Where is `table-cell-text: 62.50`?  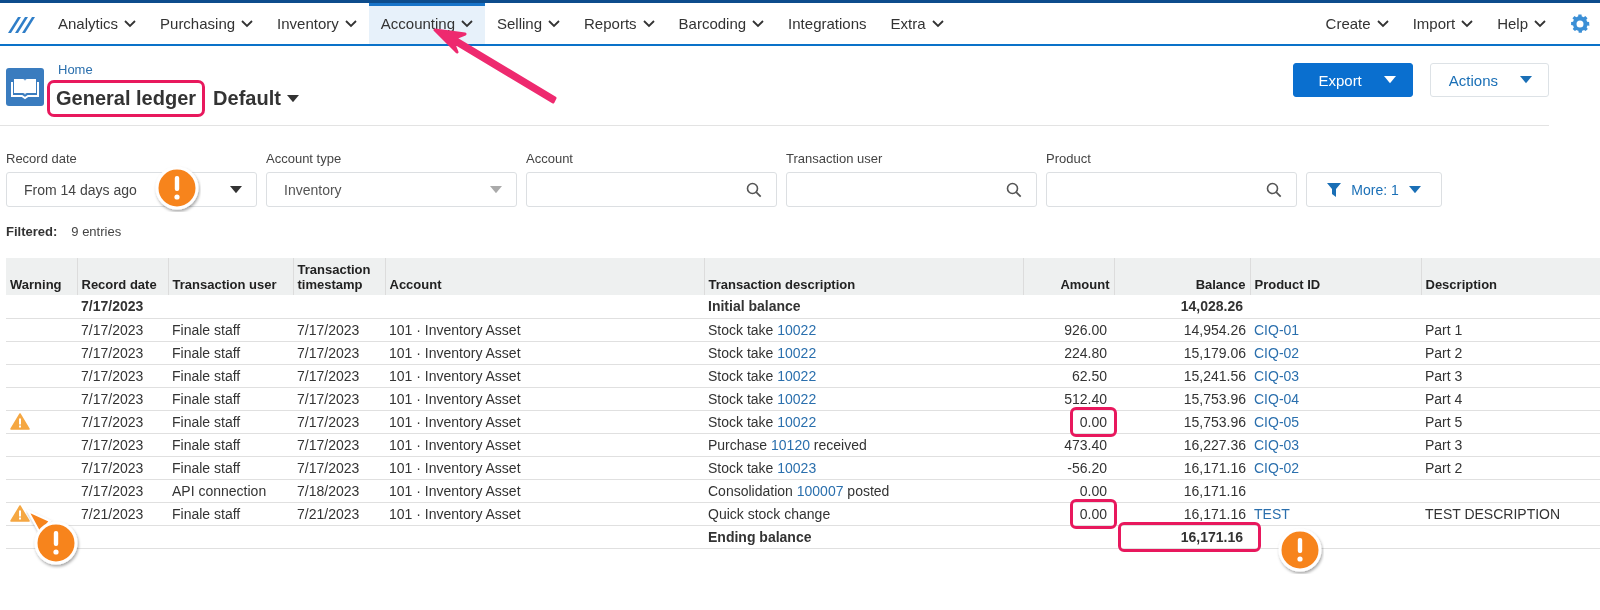 table-cell-text: 62.50 is located at coordinates (1089, 376).